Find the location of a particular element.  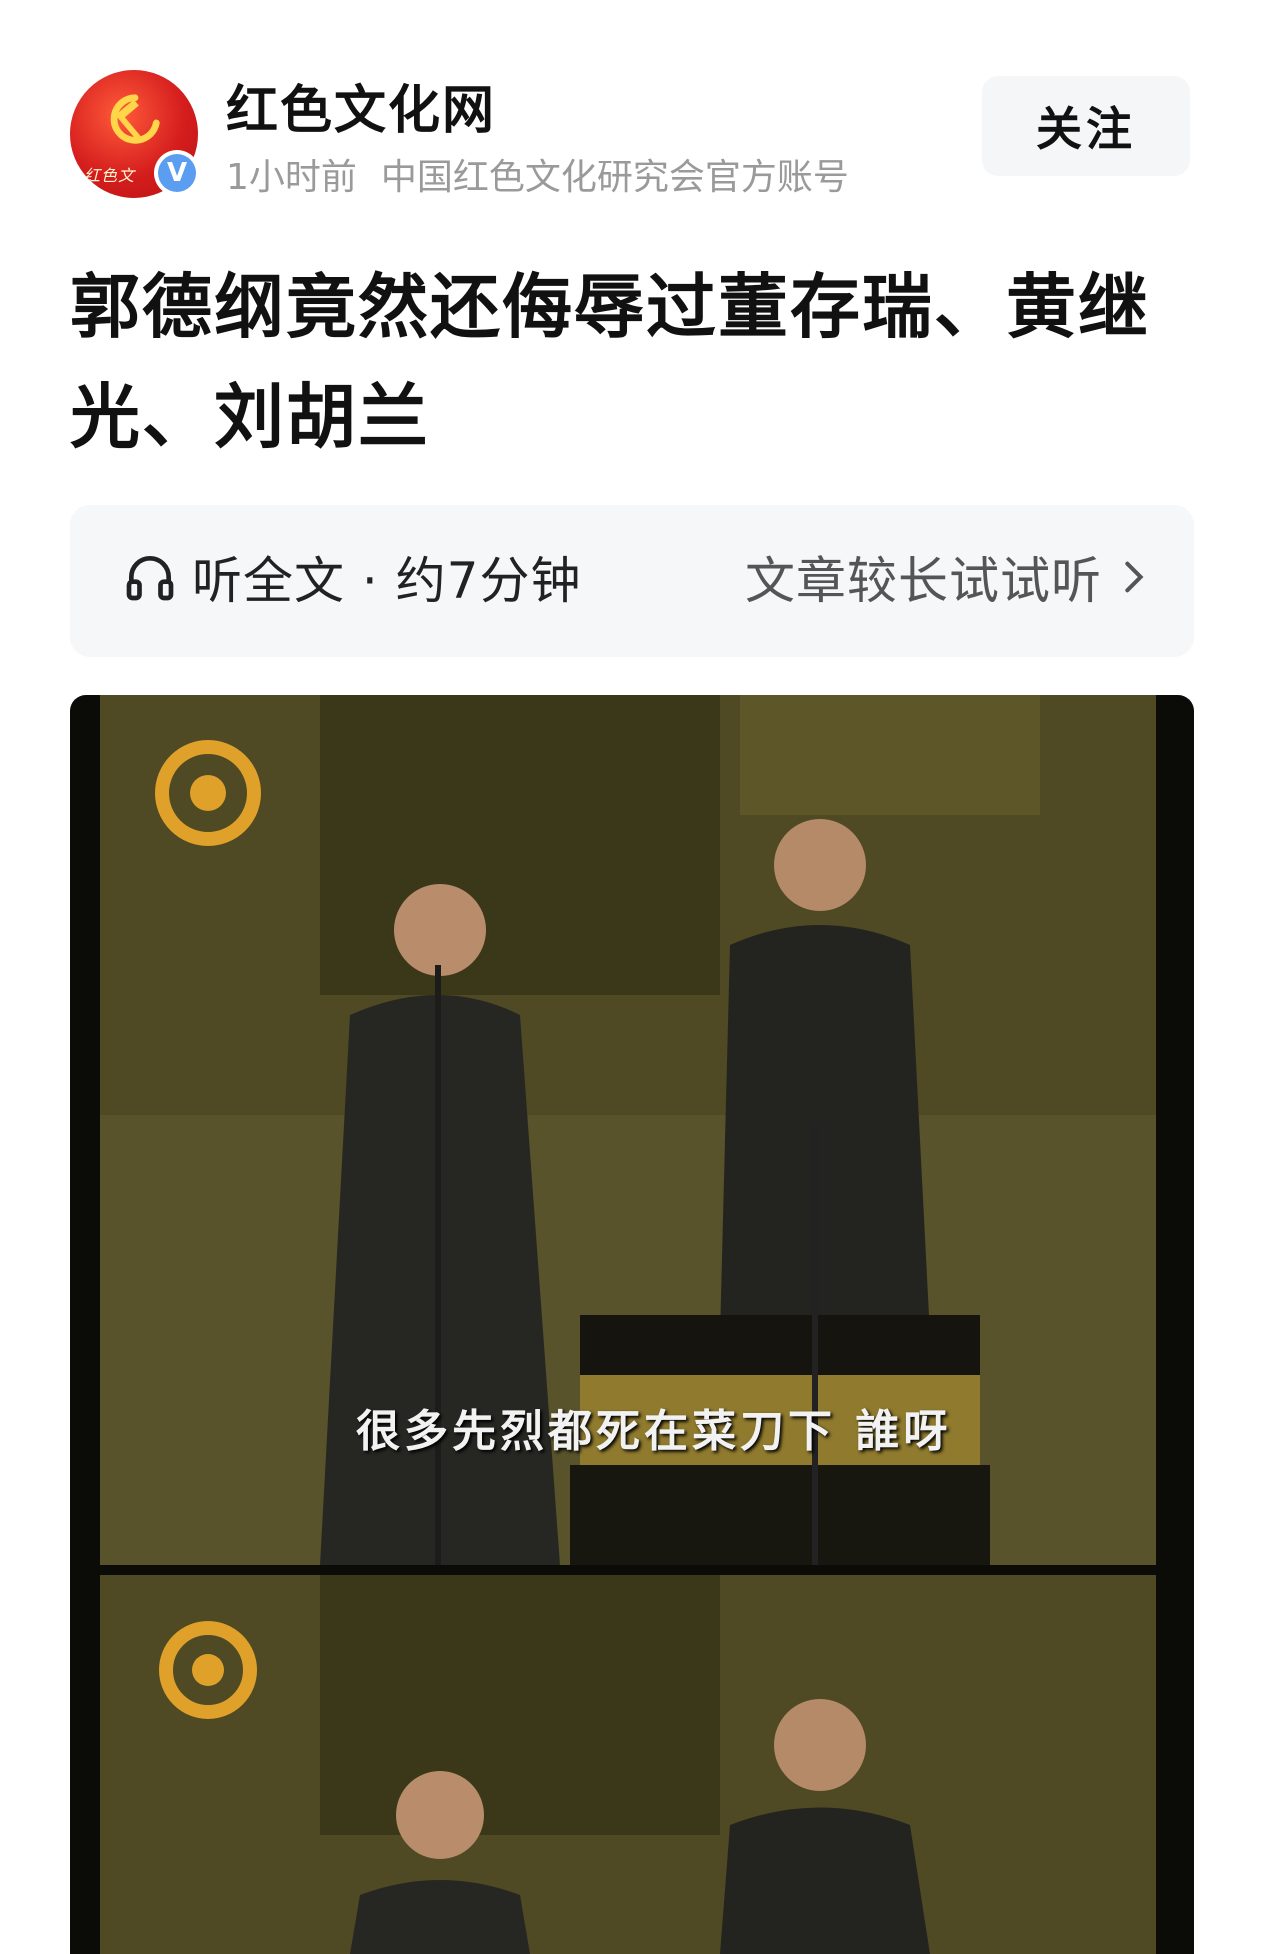

post-meta: 1小时前 中国红色文化研究会官方账号 is located at coordinates (537, 174).